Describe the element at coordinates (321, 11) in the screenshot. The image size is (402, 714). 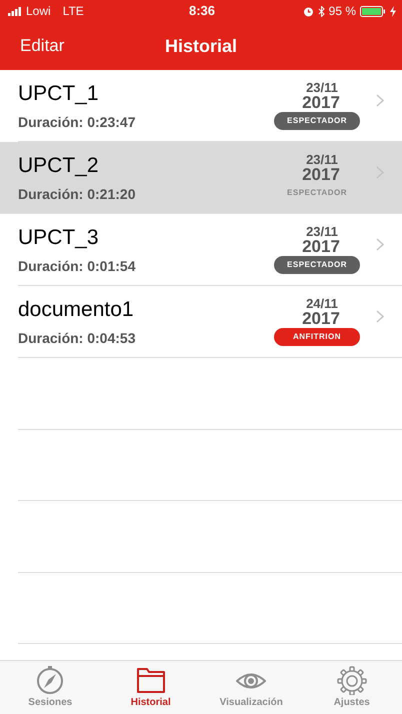
I see `bluetooth-icon` at that location.